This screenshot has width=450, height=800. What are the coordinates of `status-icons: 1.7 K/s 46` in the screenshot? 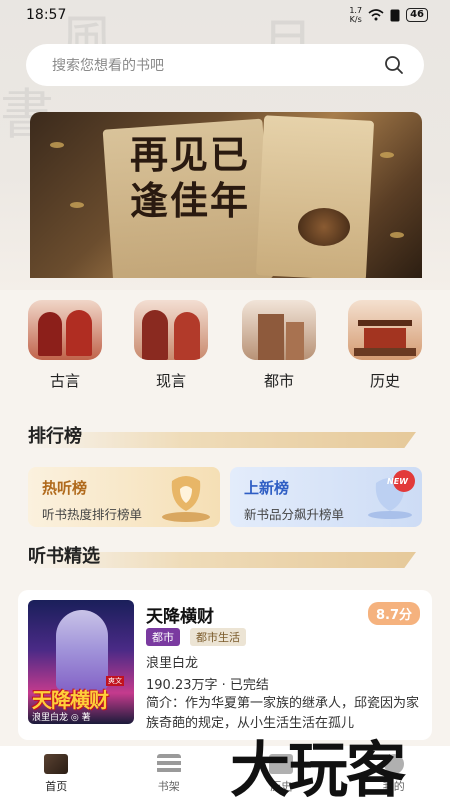 It's located at (388, 15).